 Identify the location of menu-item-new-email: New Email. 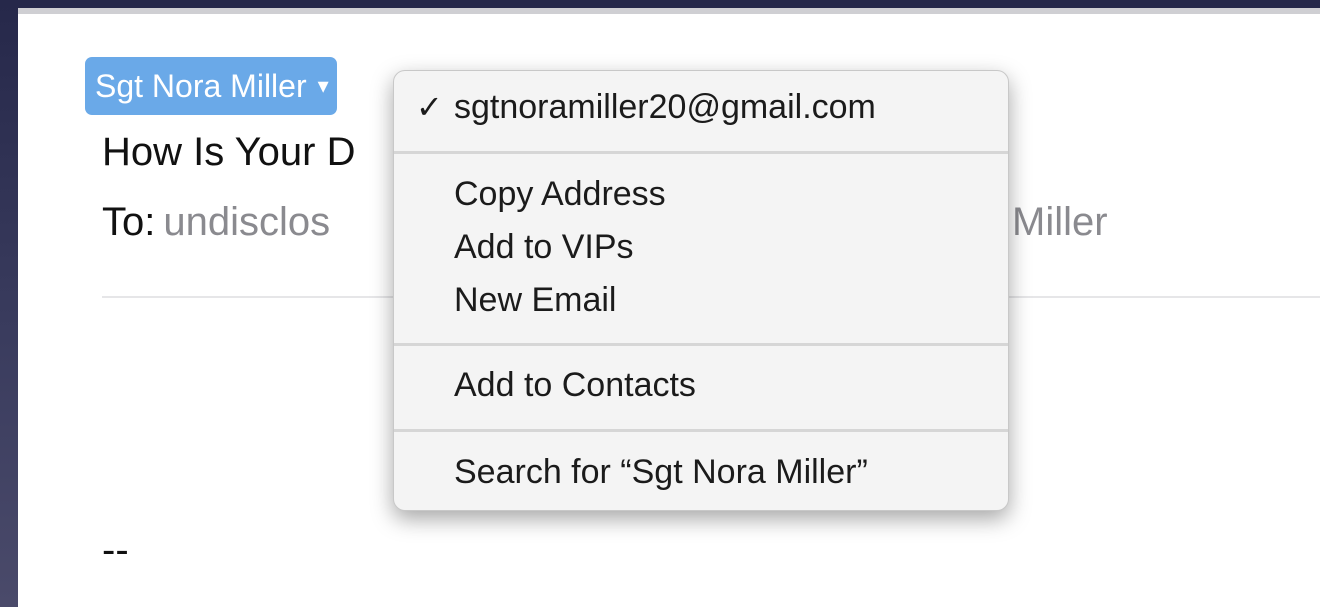
(701, 300).